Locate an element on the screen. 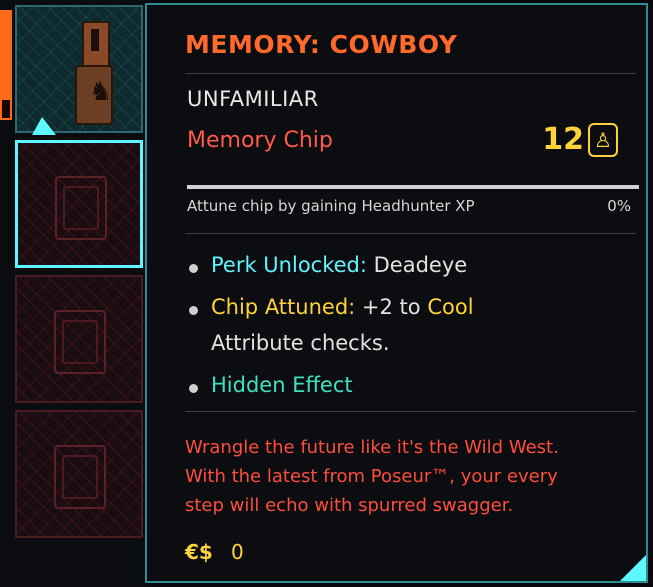  panel-corner-decoration is located at coordinates (633, 568).